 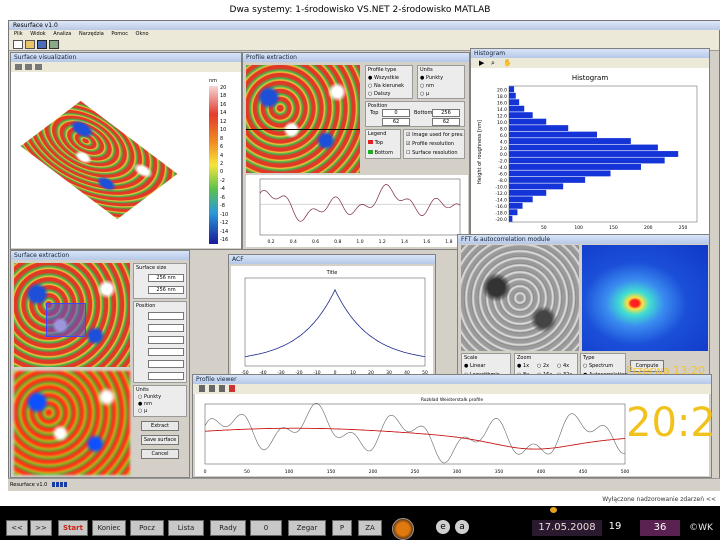 What do you see at coordinates (18, 67) in the screenshot?
I see `rotate-icon` at bounding box center [18, 67].